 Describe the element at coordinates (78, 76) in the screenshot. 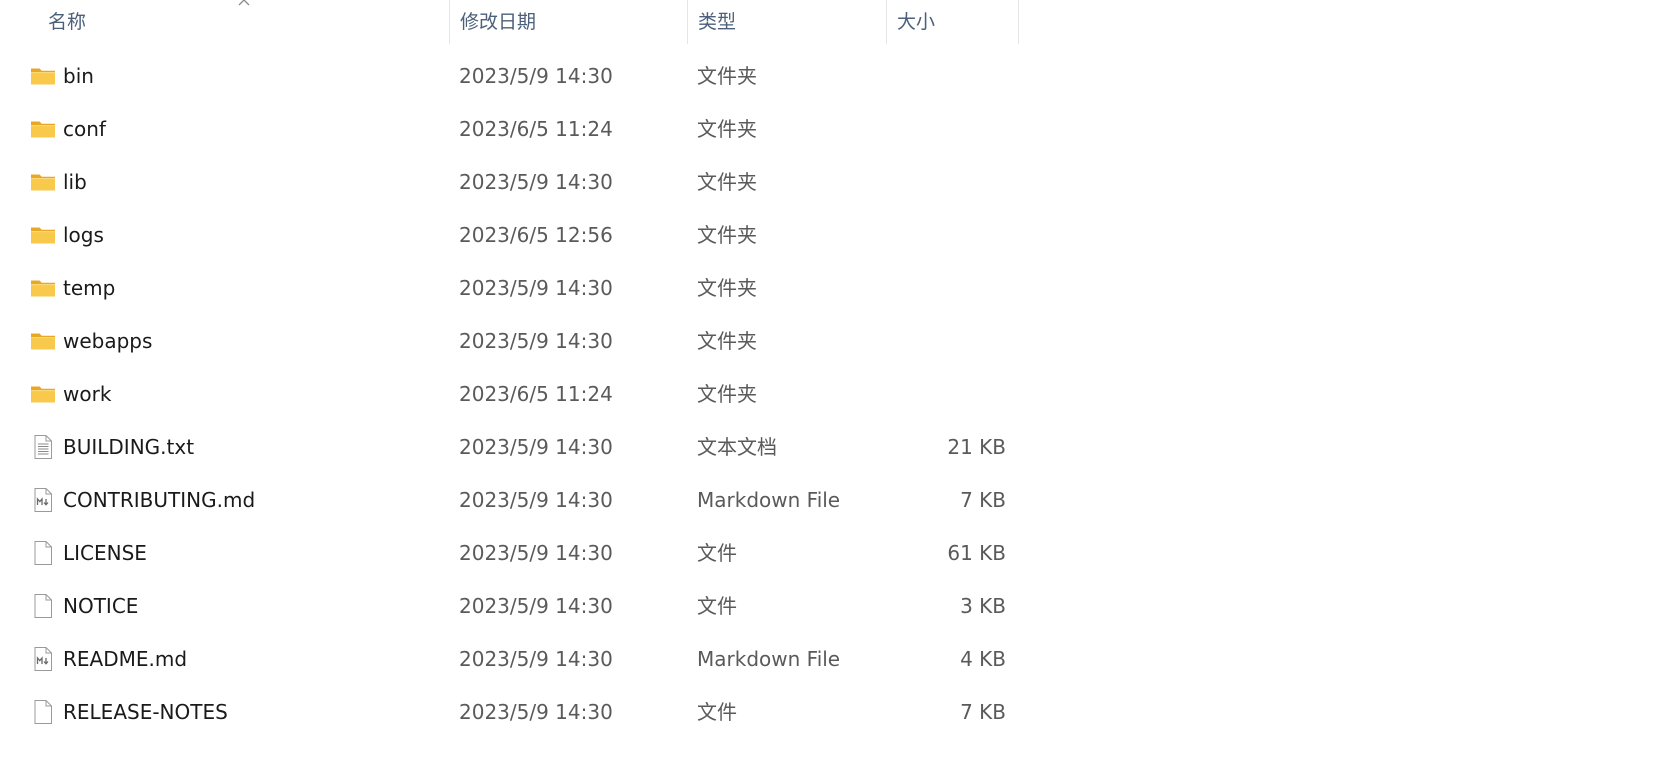

I see `file-name: bin` at that location.